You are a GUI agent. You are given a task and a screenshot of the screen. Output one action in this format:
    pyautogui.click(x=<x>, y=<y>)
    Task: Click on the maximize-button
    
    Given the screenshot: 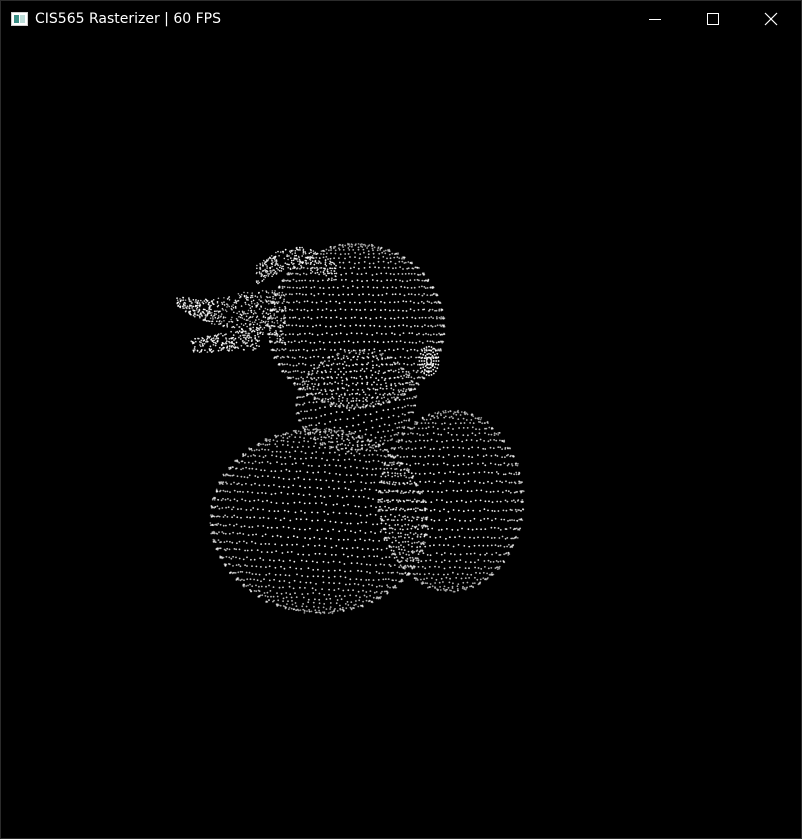 What is the action you would take?
    pyautogui.click(x=712, y=19)
    